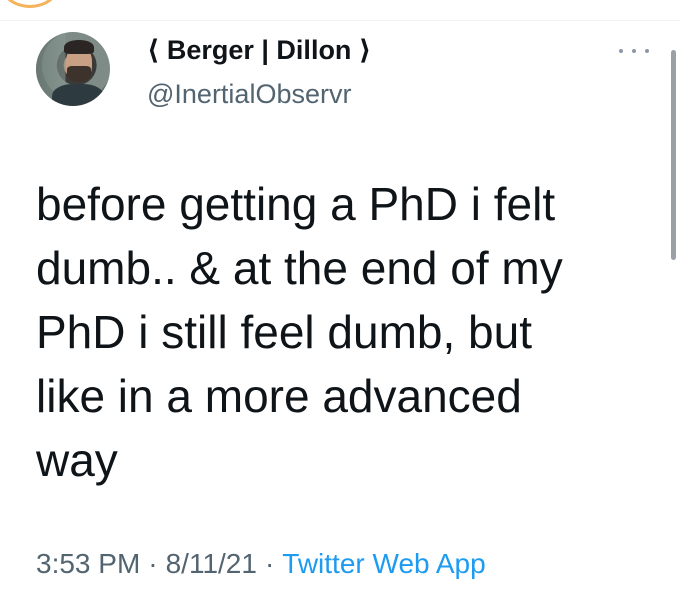 This screenshot has height=596, width=680. I want to click on top-edge-strip, so click(340, 10).